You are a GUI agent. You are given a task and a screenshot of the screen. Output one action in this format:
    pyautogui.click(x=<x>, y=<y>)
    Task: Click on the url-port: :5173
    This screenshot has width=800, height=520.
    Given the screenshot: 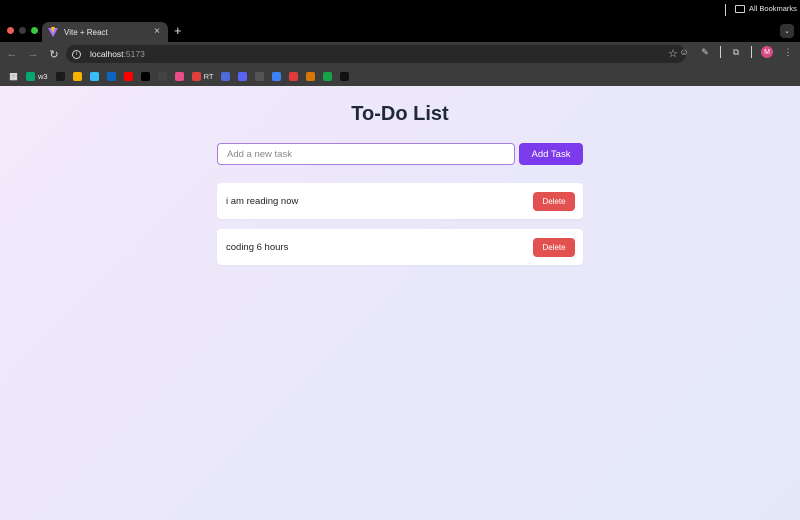 What is the action you would take?
    pyautogui.click(x=134, y=54)
    